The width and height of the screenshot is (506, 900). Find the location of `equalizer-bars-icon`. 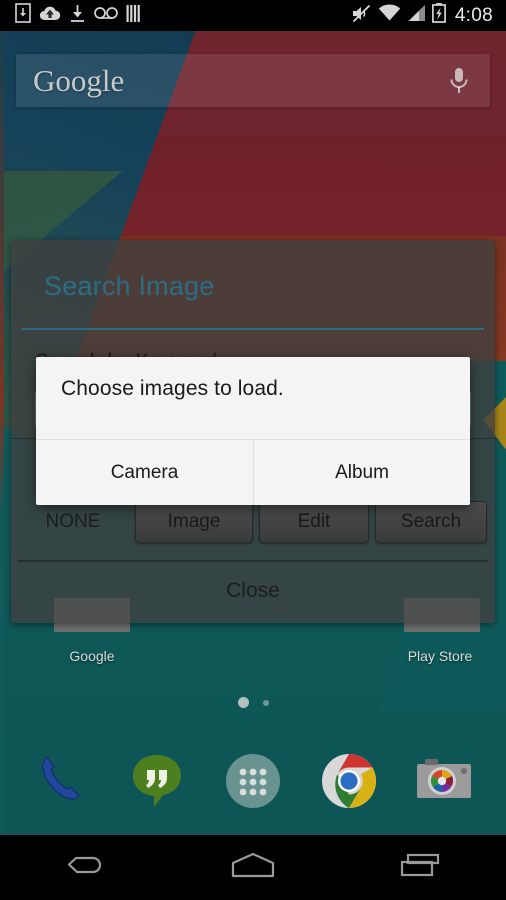

equalizer-bars-icon is located at coordinates (134, 16).